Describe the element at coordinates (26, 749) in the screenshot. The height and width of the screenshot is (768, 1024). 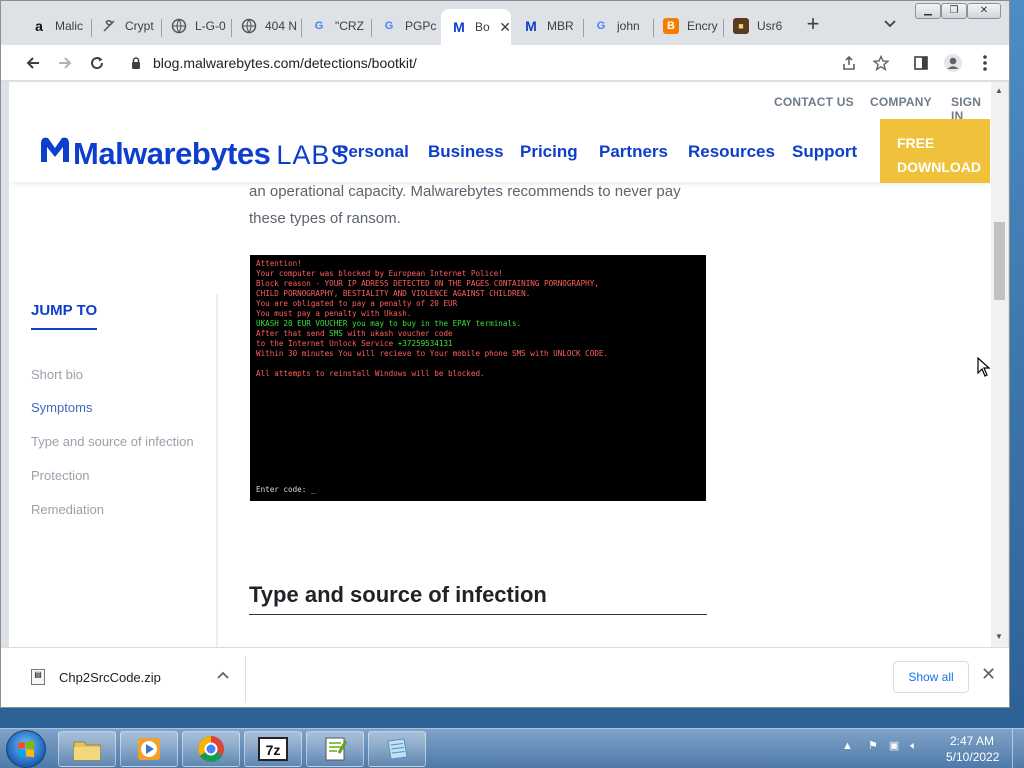
I see `start-button` at that location.